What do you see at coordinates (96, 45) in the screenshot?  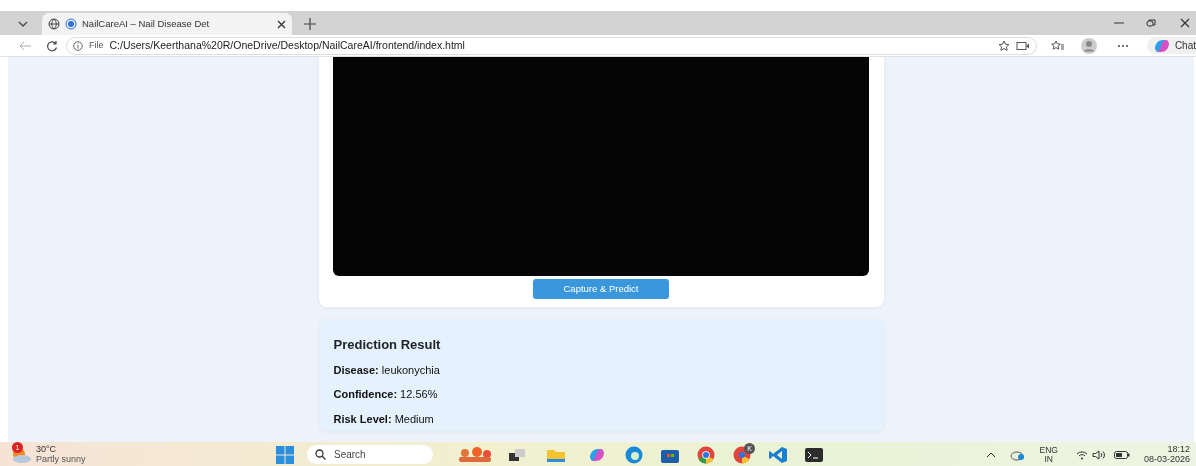 I see `scheme-label: File` at bounding box center [96, 45].